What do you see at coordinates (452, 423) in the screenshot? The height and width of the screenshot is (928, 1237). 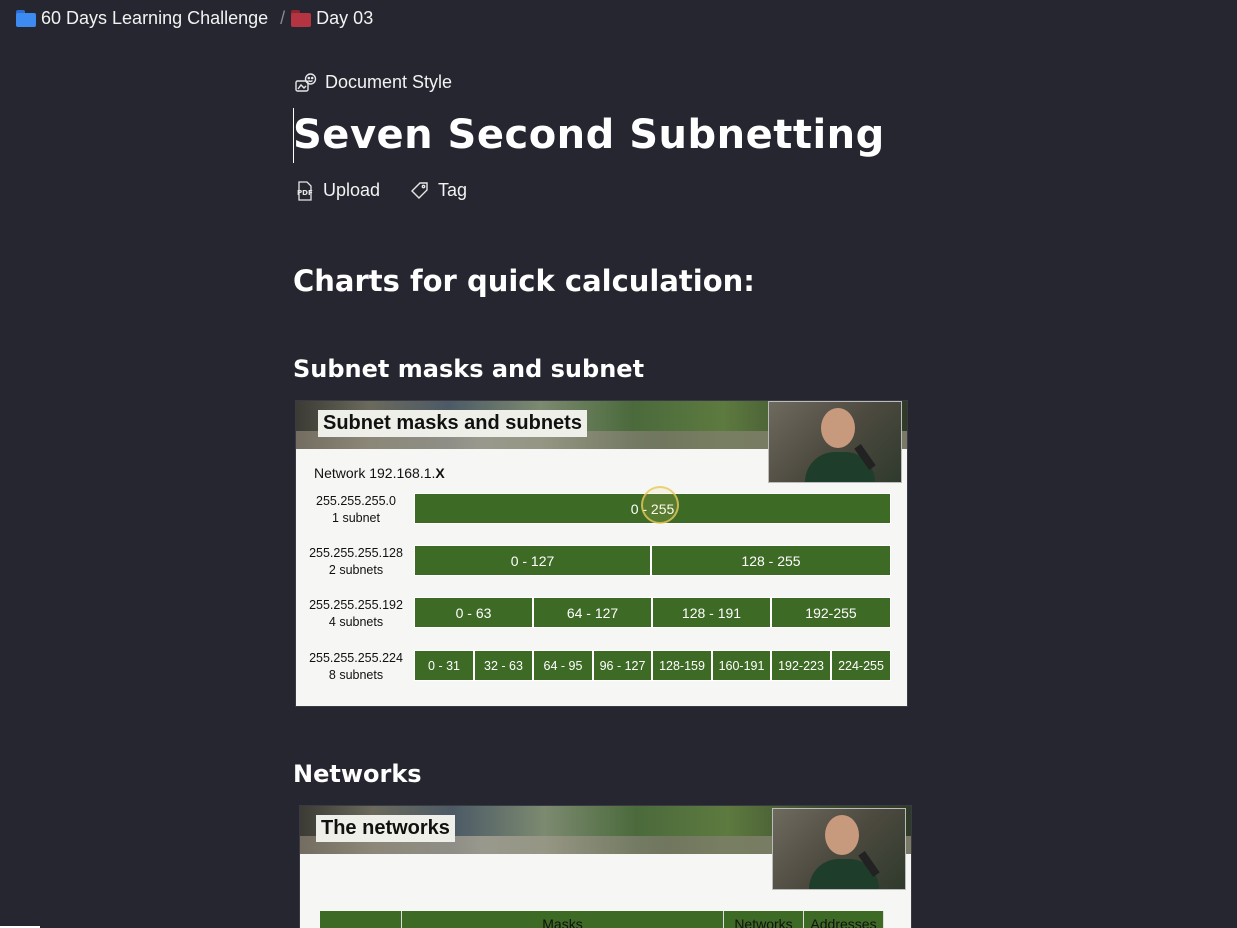 I see `slide-title: Subnet masks and subnets` at bounding box center [452, 423].